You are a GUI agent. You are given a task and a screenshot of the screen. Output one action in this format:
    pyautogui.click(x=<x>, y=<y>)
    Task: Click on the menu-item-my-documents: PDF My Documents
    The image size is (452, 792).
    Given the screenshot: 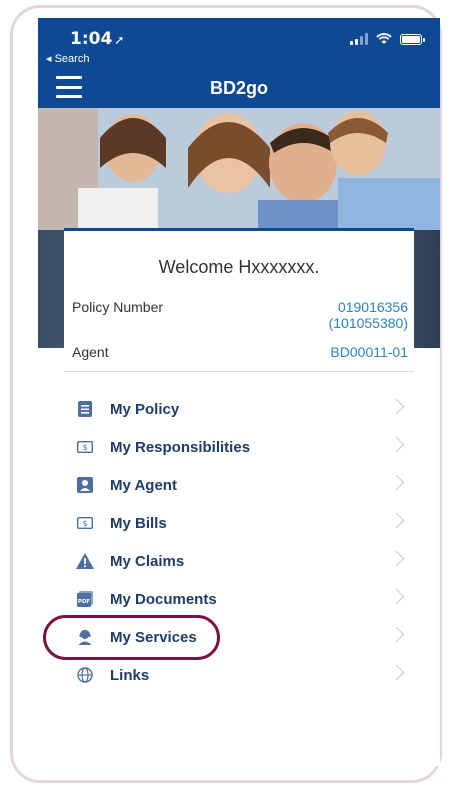 What is the action you would take?
    pyautogui.click(x=239, y=599)
    